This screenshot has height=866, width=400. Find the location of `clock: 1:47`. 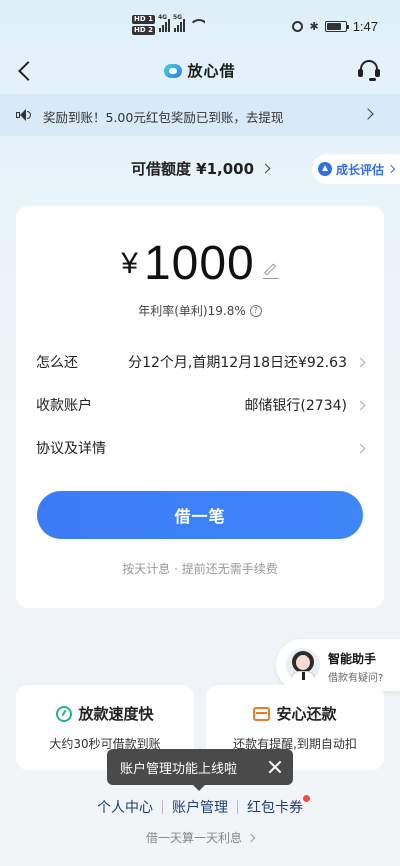

clock: 1:47 is located at coordinates (365, 26).